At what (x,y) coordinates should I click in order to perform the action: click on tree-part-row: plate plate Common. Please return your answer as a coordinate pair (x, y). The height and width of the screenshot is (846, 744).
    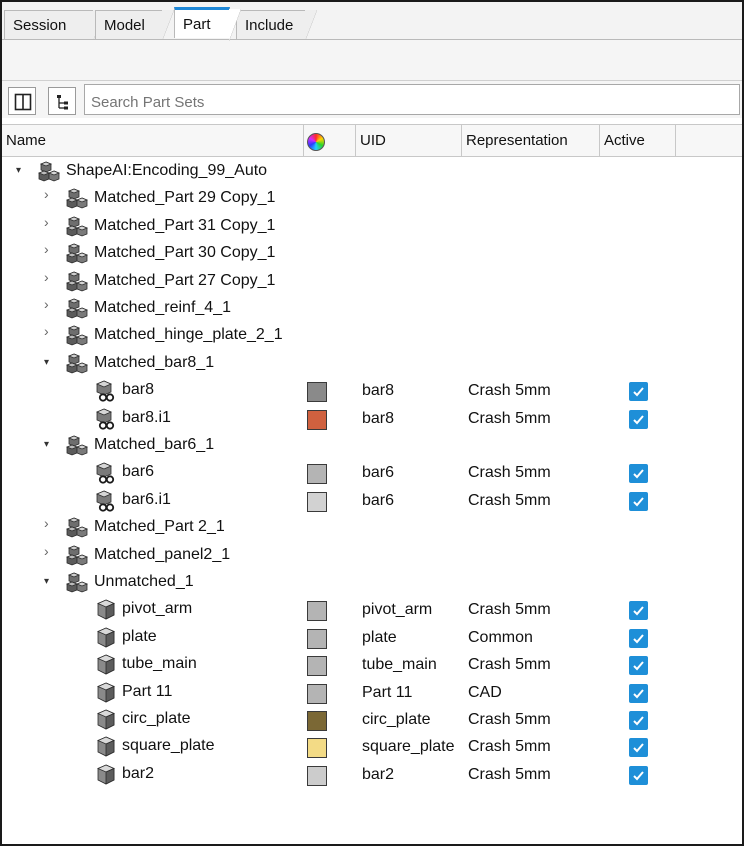
    Looking at the image, I should click on (372, 637).